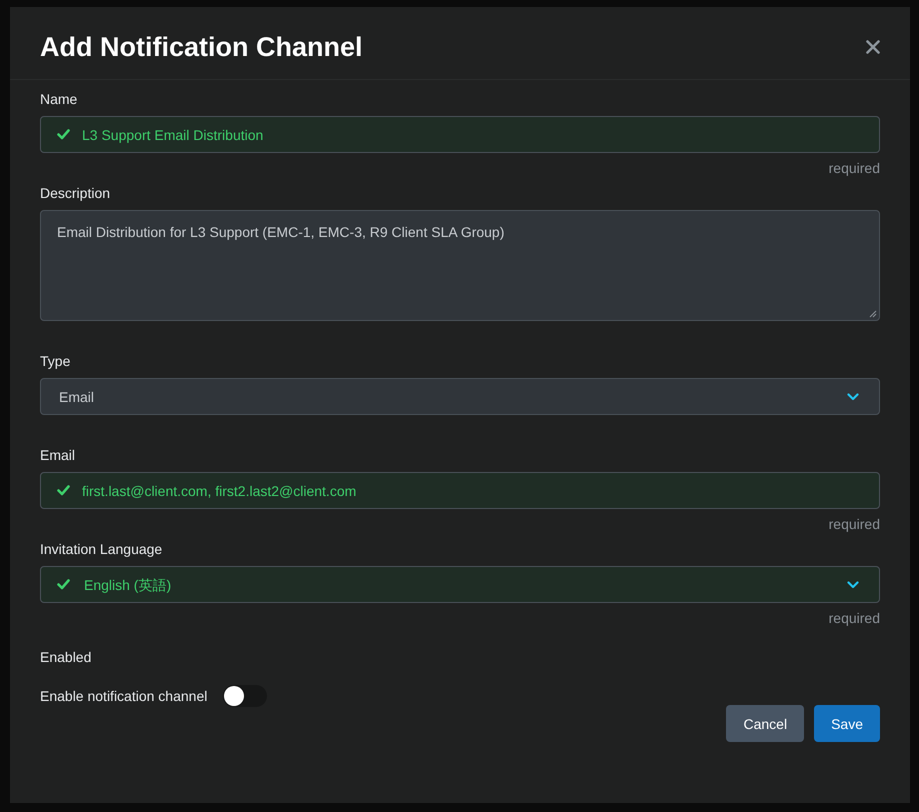 The image size is (919, 812). What do you see at coordinates (765, 723) in the screenshot?
I see `cancel-button: Cancel` at bounding box center [765, 723].